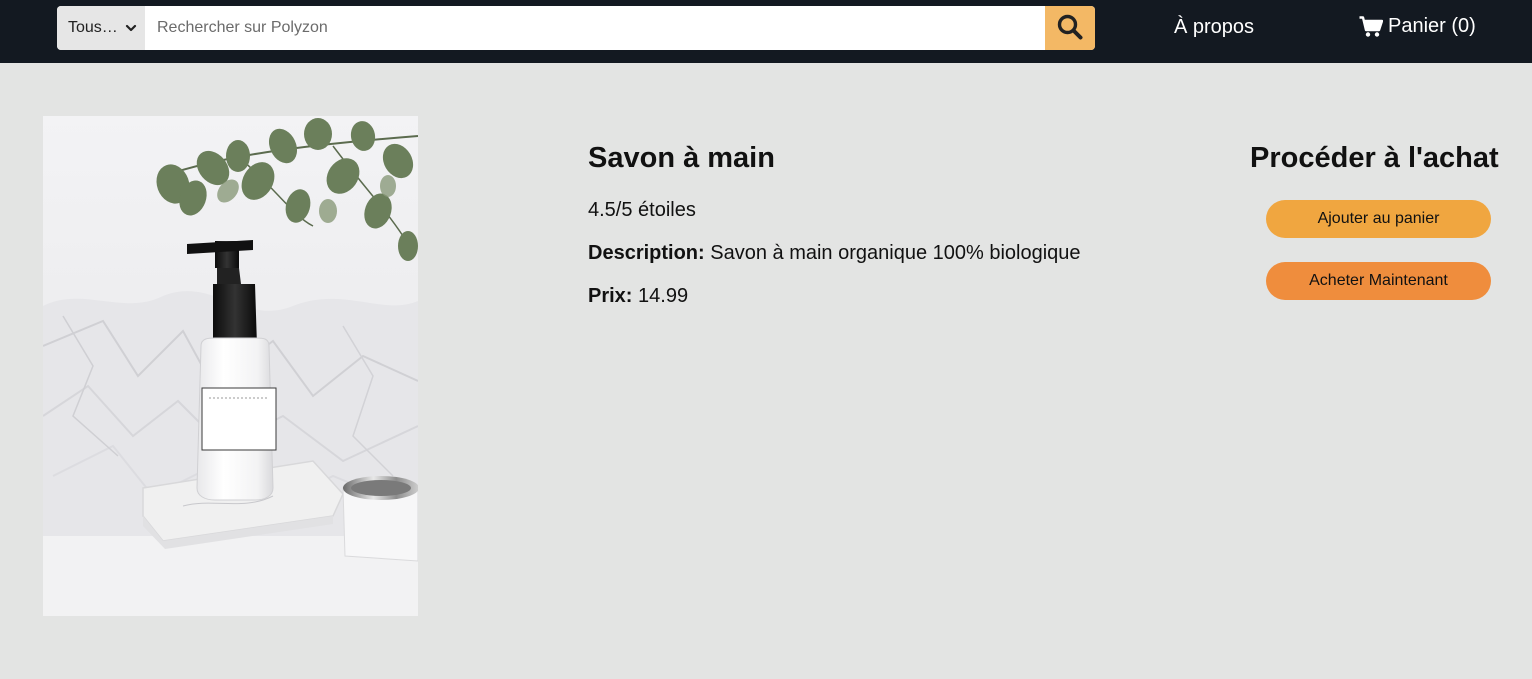  What do you see at coordinates (646, 253) in the screenshot?
I see `description-label: Description:` at bounding box center [646, 253].